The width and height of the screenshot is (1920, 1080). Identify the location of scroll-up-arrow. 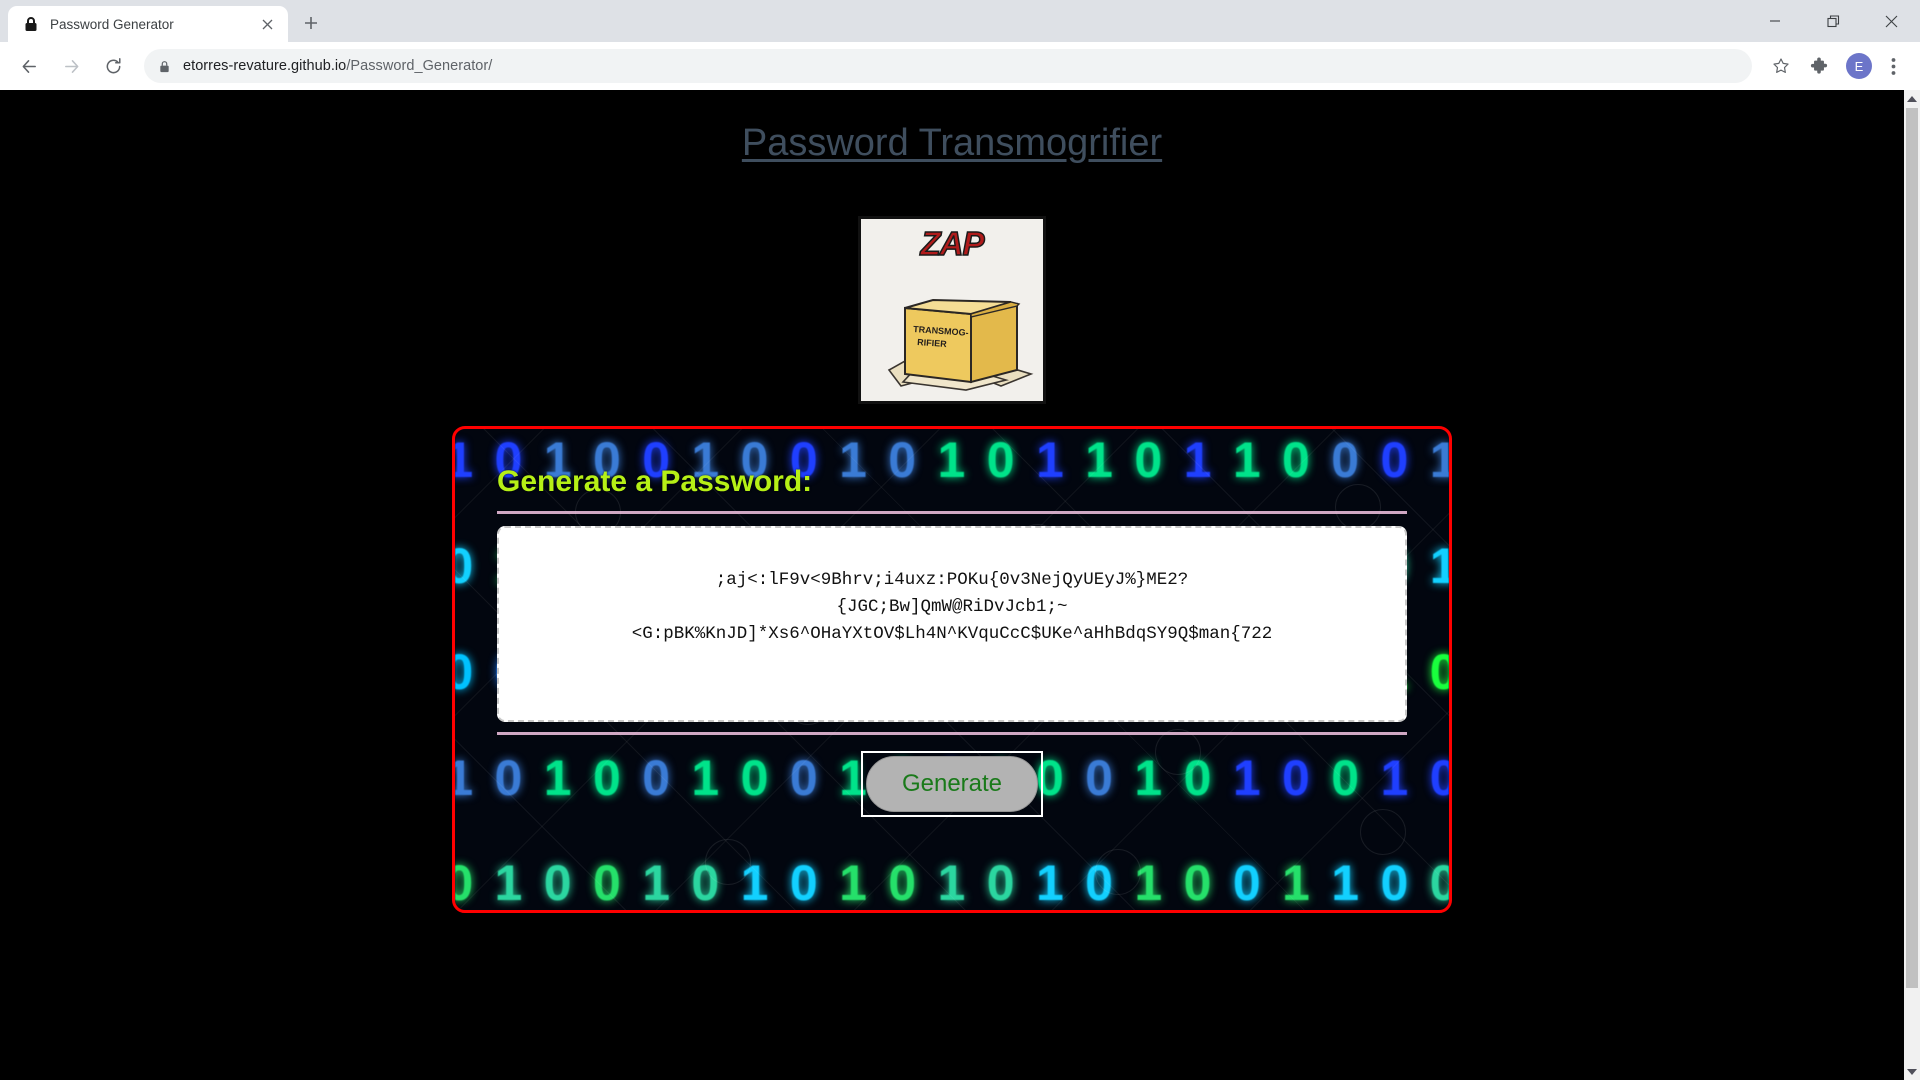
(1912, 98).